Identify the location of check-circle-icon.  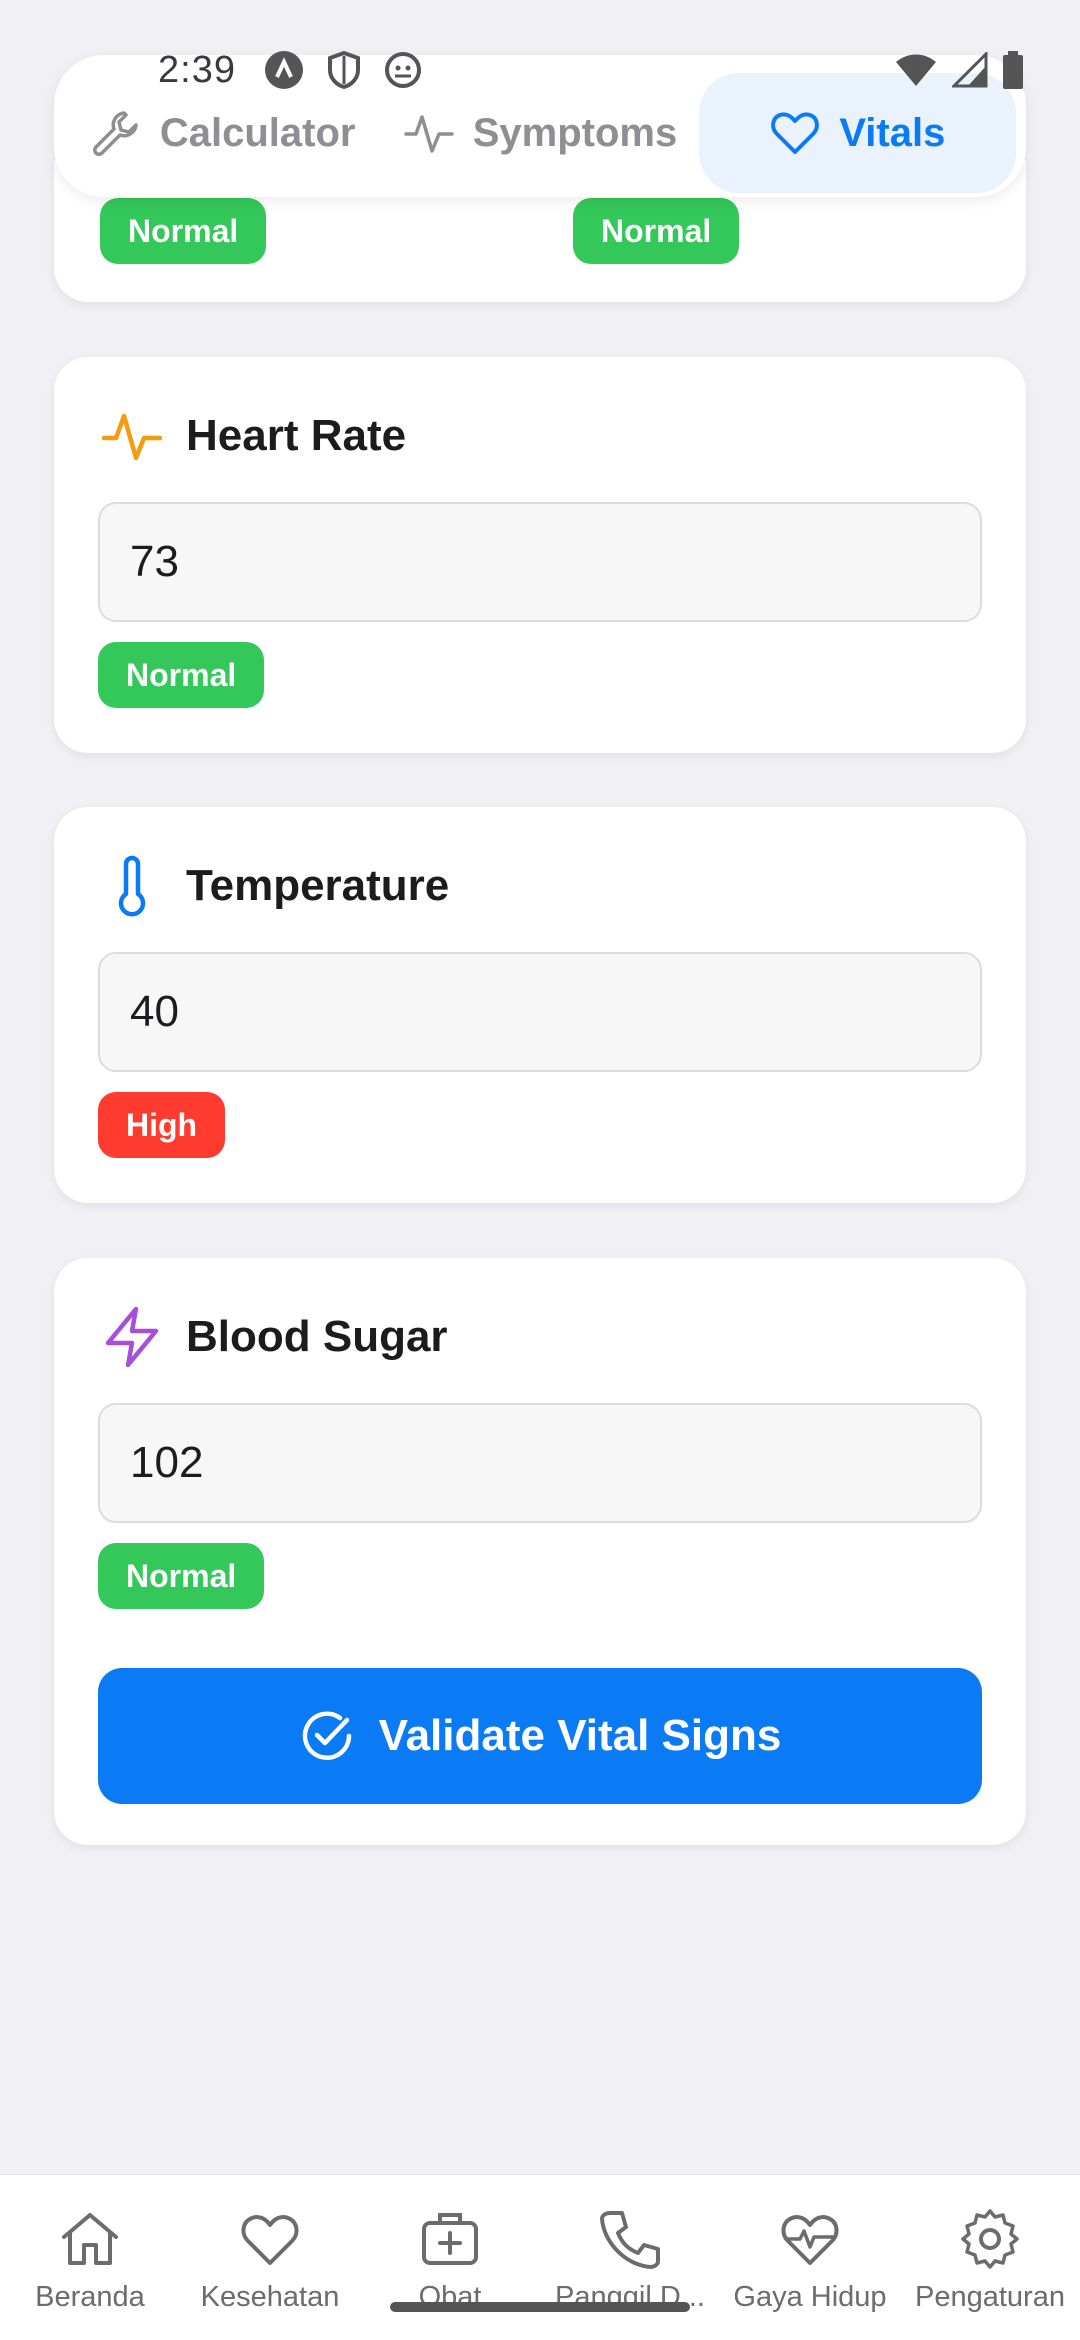
(326, 1735).